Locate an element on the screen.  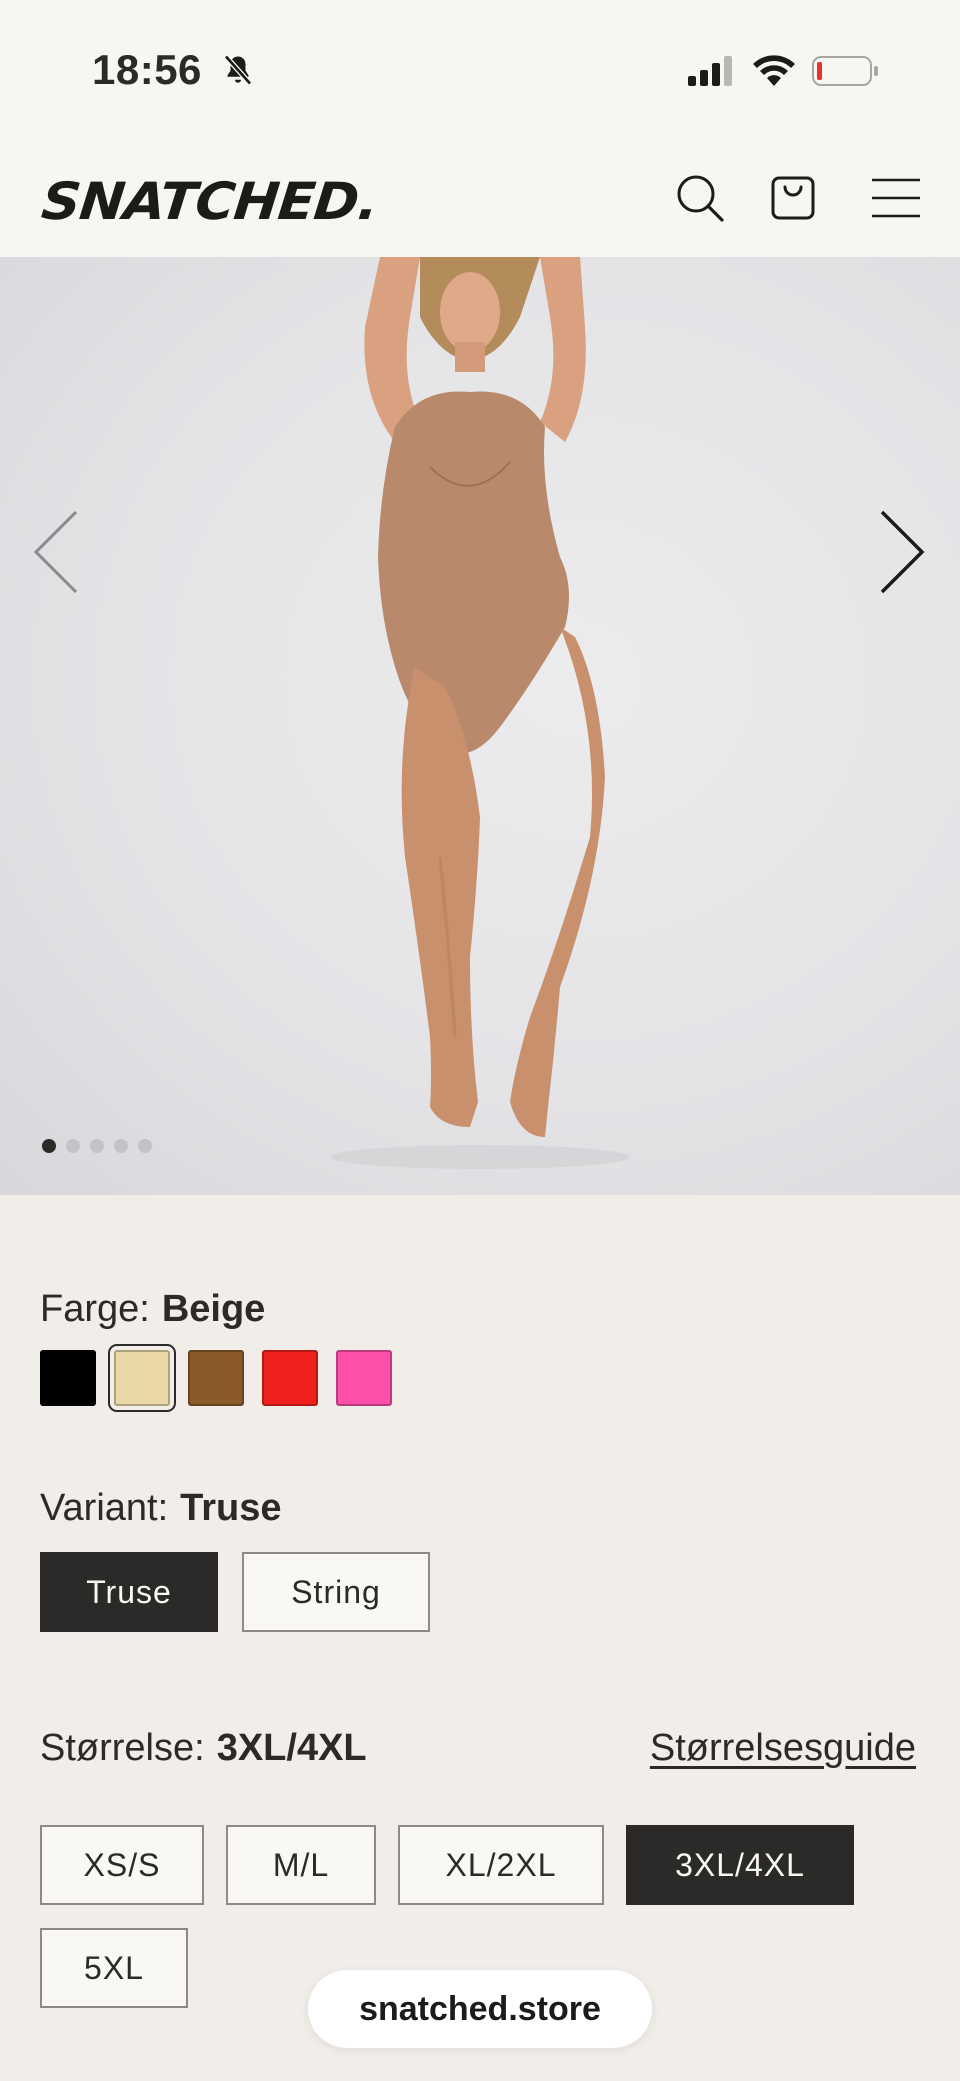
size-options: XS/S M/L XL/2XL 3XL/4XL is located at coordinates (447, 1865).